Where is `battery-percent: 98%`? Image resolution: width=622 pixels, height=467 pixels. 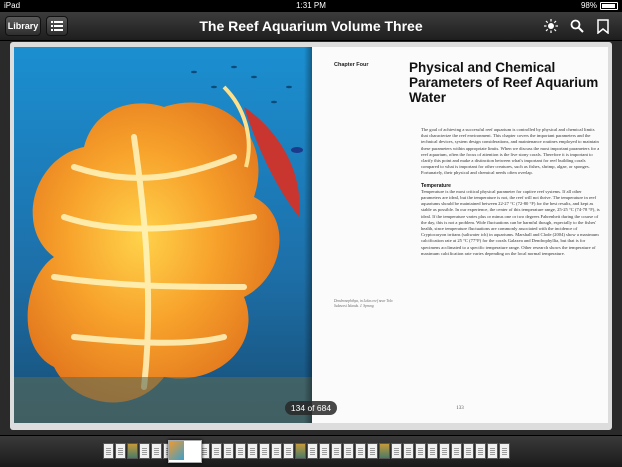
battery-percent: 98% is located at coordinates (588, 5).